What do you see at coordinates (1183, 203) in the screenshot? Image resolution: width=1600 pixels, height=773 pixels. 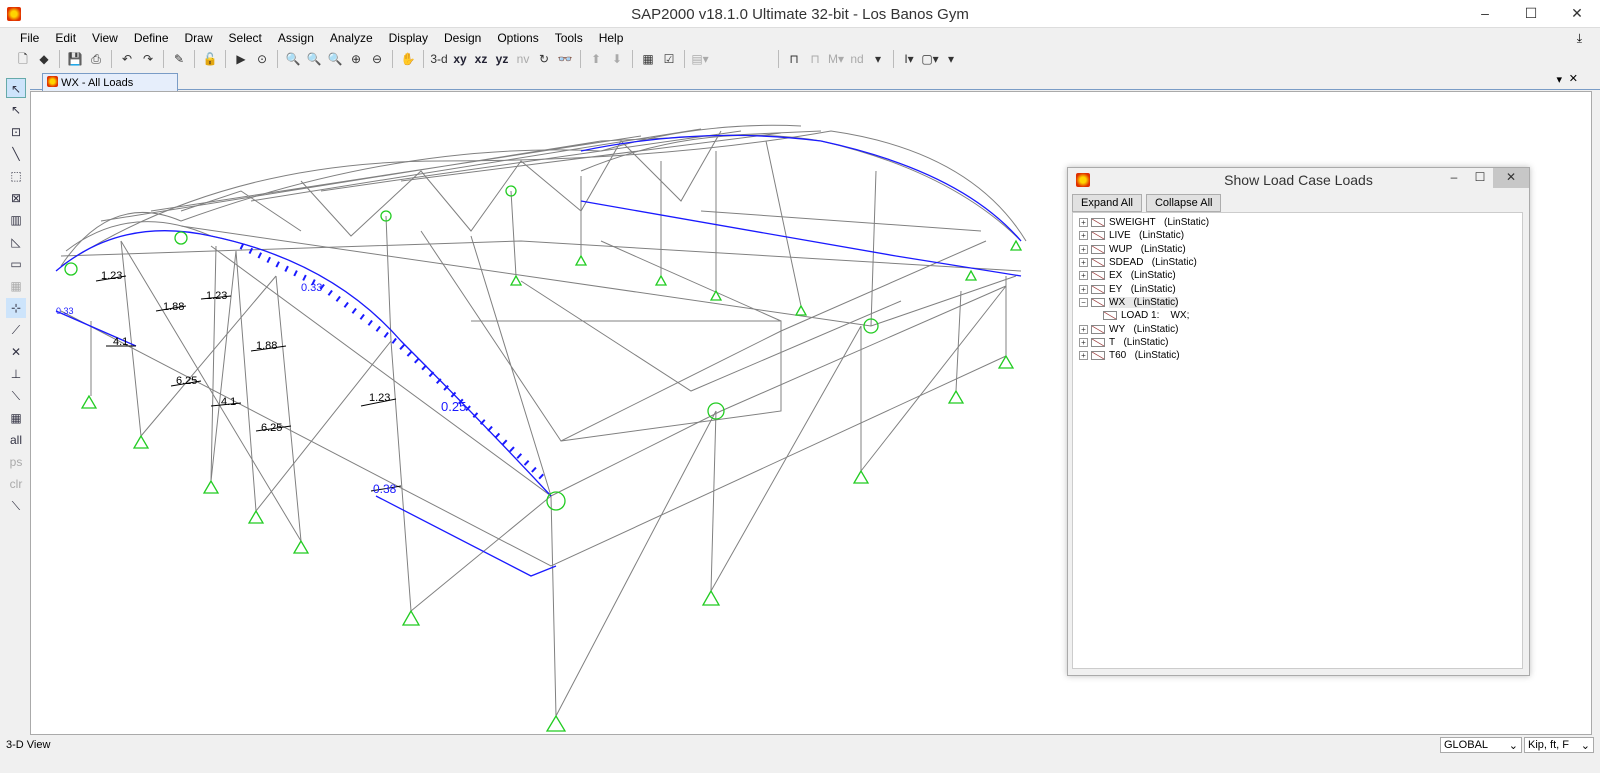 I see `collapse-all-button: Collapse All` at bounding box center [1183, 203].